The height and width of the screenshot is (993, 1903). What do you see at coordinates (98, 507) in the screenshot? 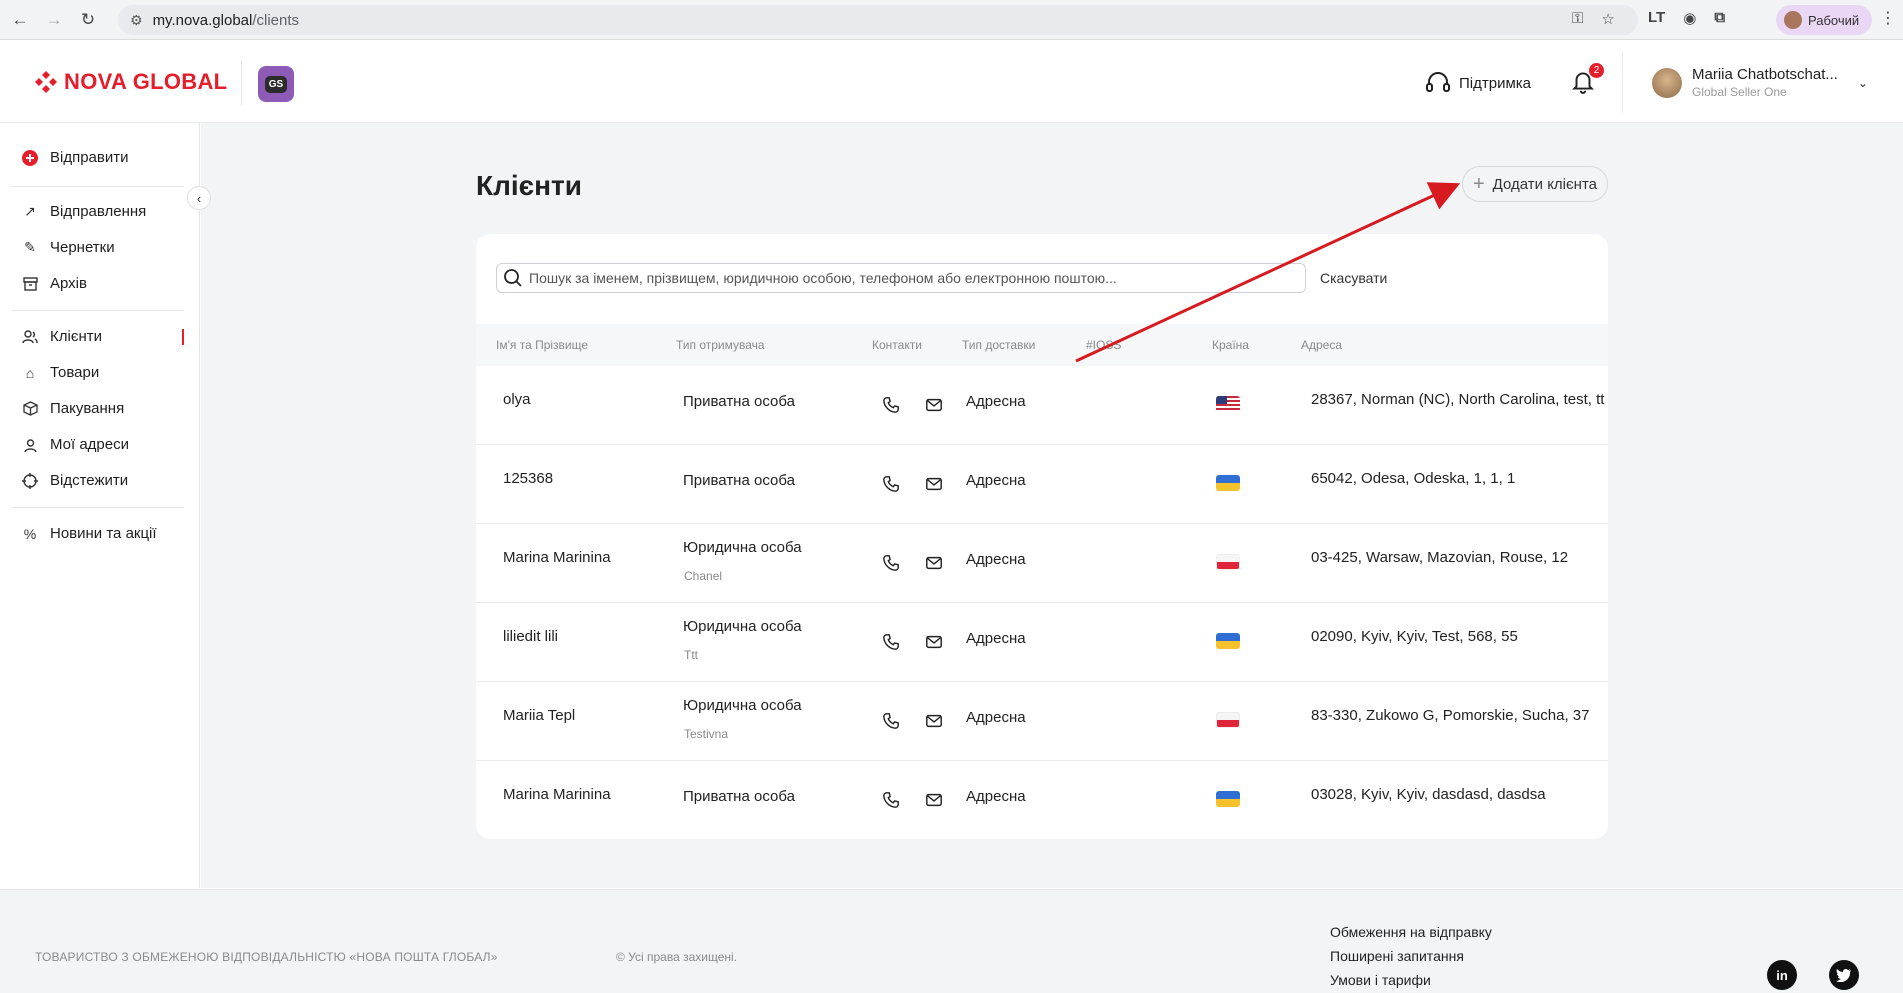
I see `sidebar-divider` at bounding box center [98, 507].